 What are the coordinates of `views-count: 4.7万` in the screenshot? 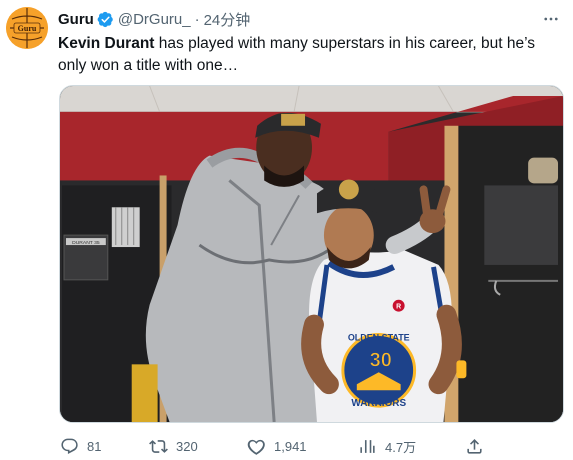 It's located at (401, 447).